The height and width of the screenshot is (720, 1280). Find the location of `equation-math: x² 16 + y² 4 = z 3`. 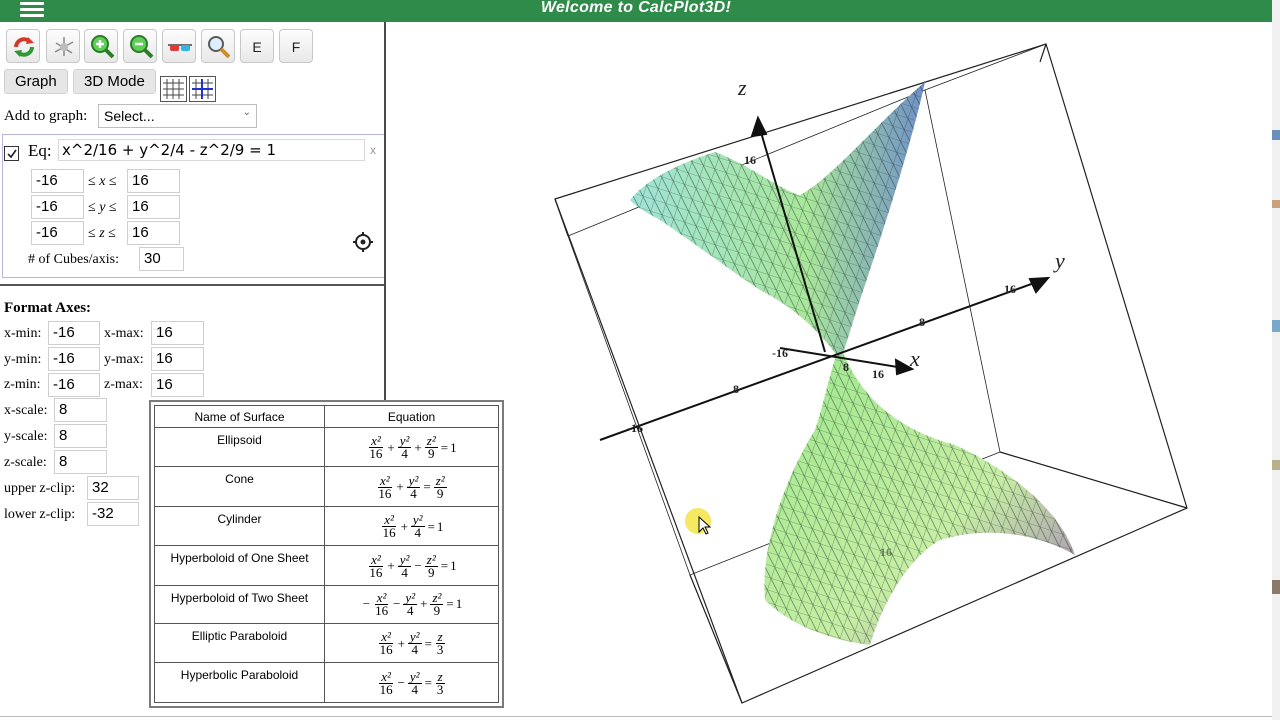

equation-math: x² 16 + y² 4 = z 3 is located at coordinates (412, 644).